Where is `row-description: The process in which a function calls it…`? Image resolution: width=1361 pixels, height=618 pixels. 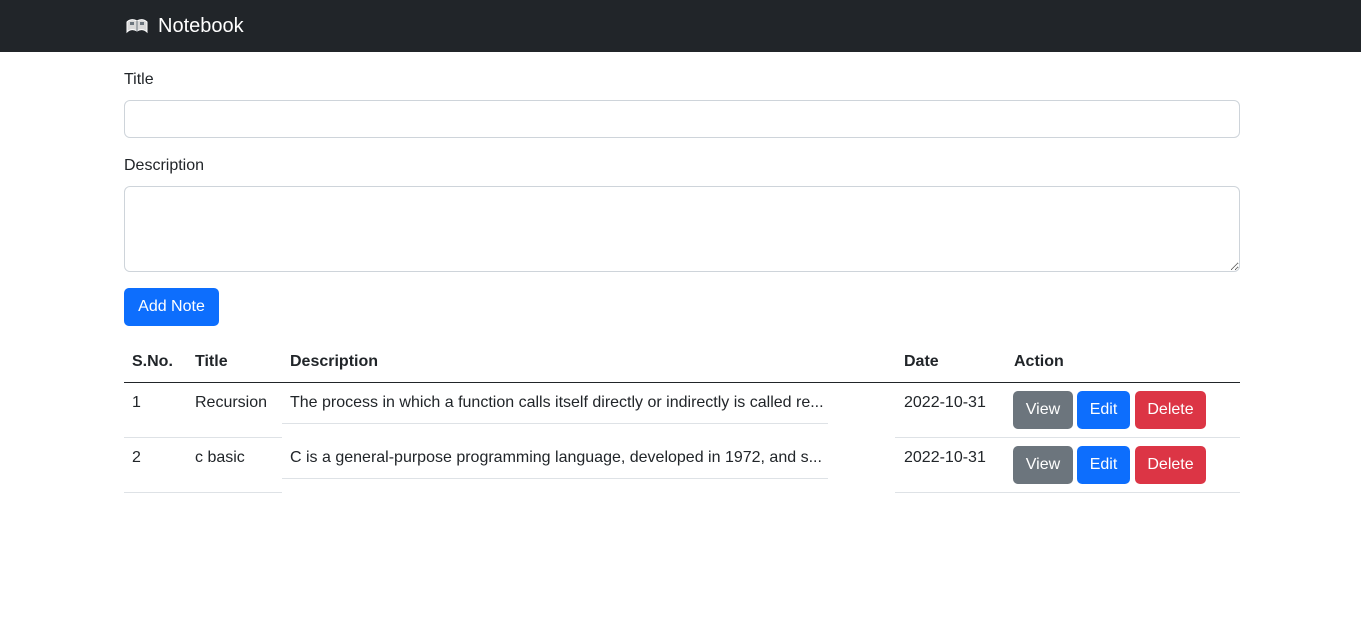 row-description: The process in which a function calls it… is located at coordinates (557, 402).